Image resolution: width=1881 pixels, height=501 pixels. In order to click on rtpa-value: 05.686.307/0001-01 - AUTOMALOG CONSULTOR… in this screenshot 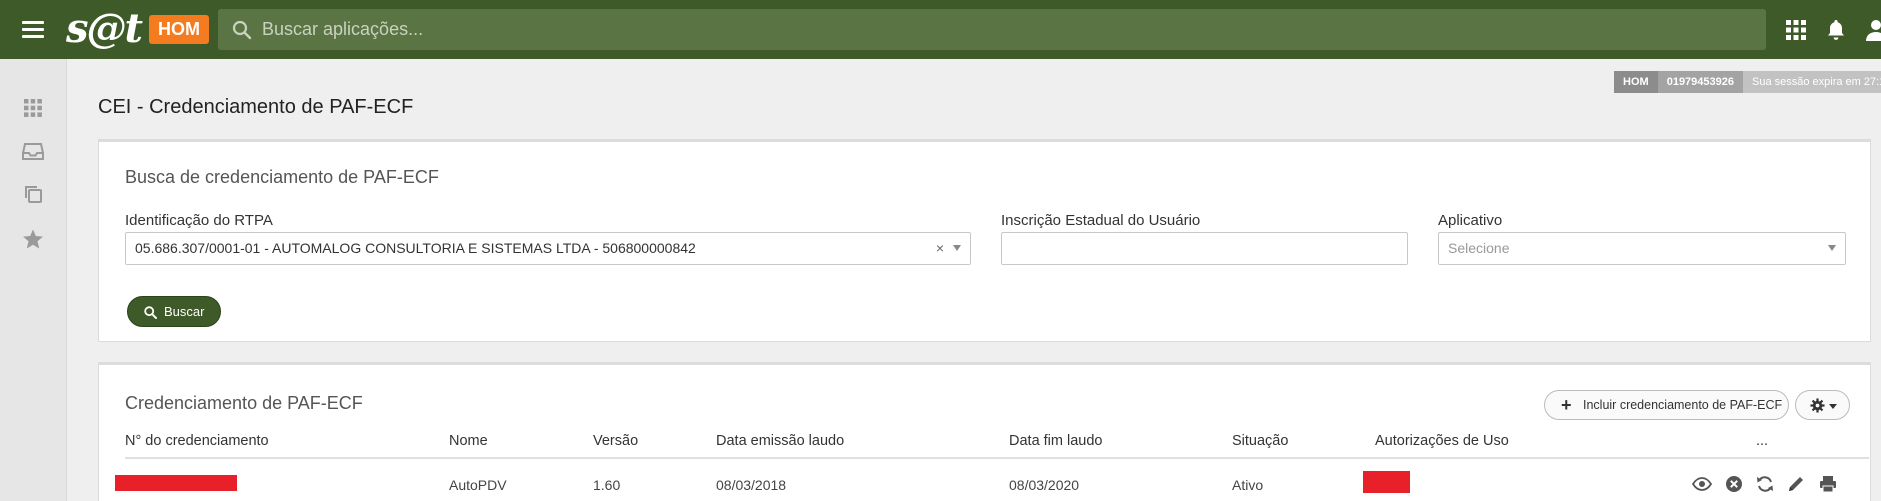, I will do `click(415, 248)`.